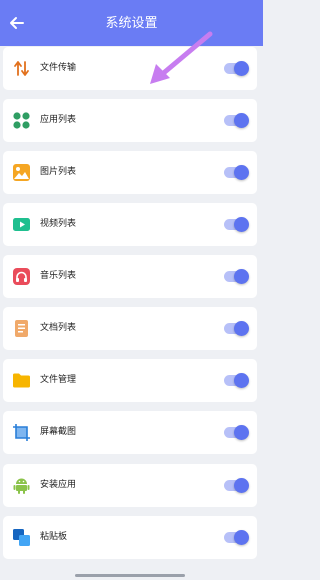 Image resolution: width=320 pixels, height=580 pixels. Describe the element at coordinates (236, 328) in the screenshot. I see `document-list-toggle` at that location.